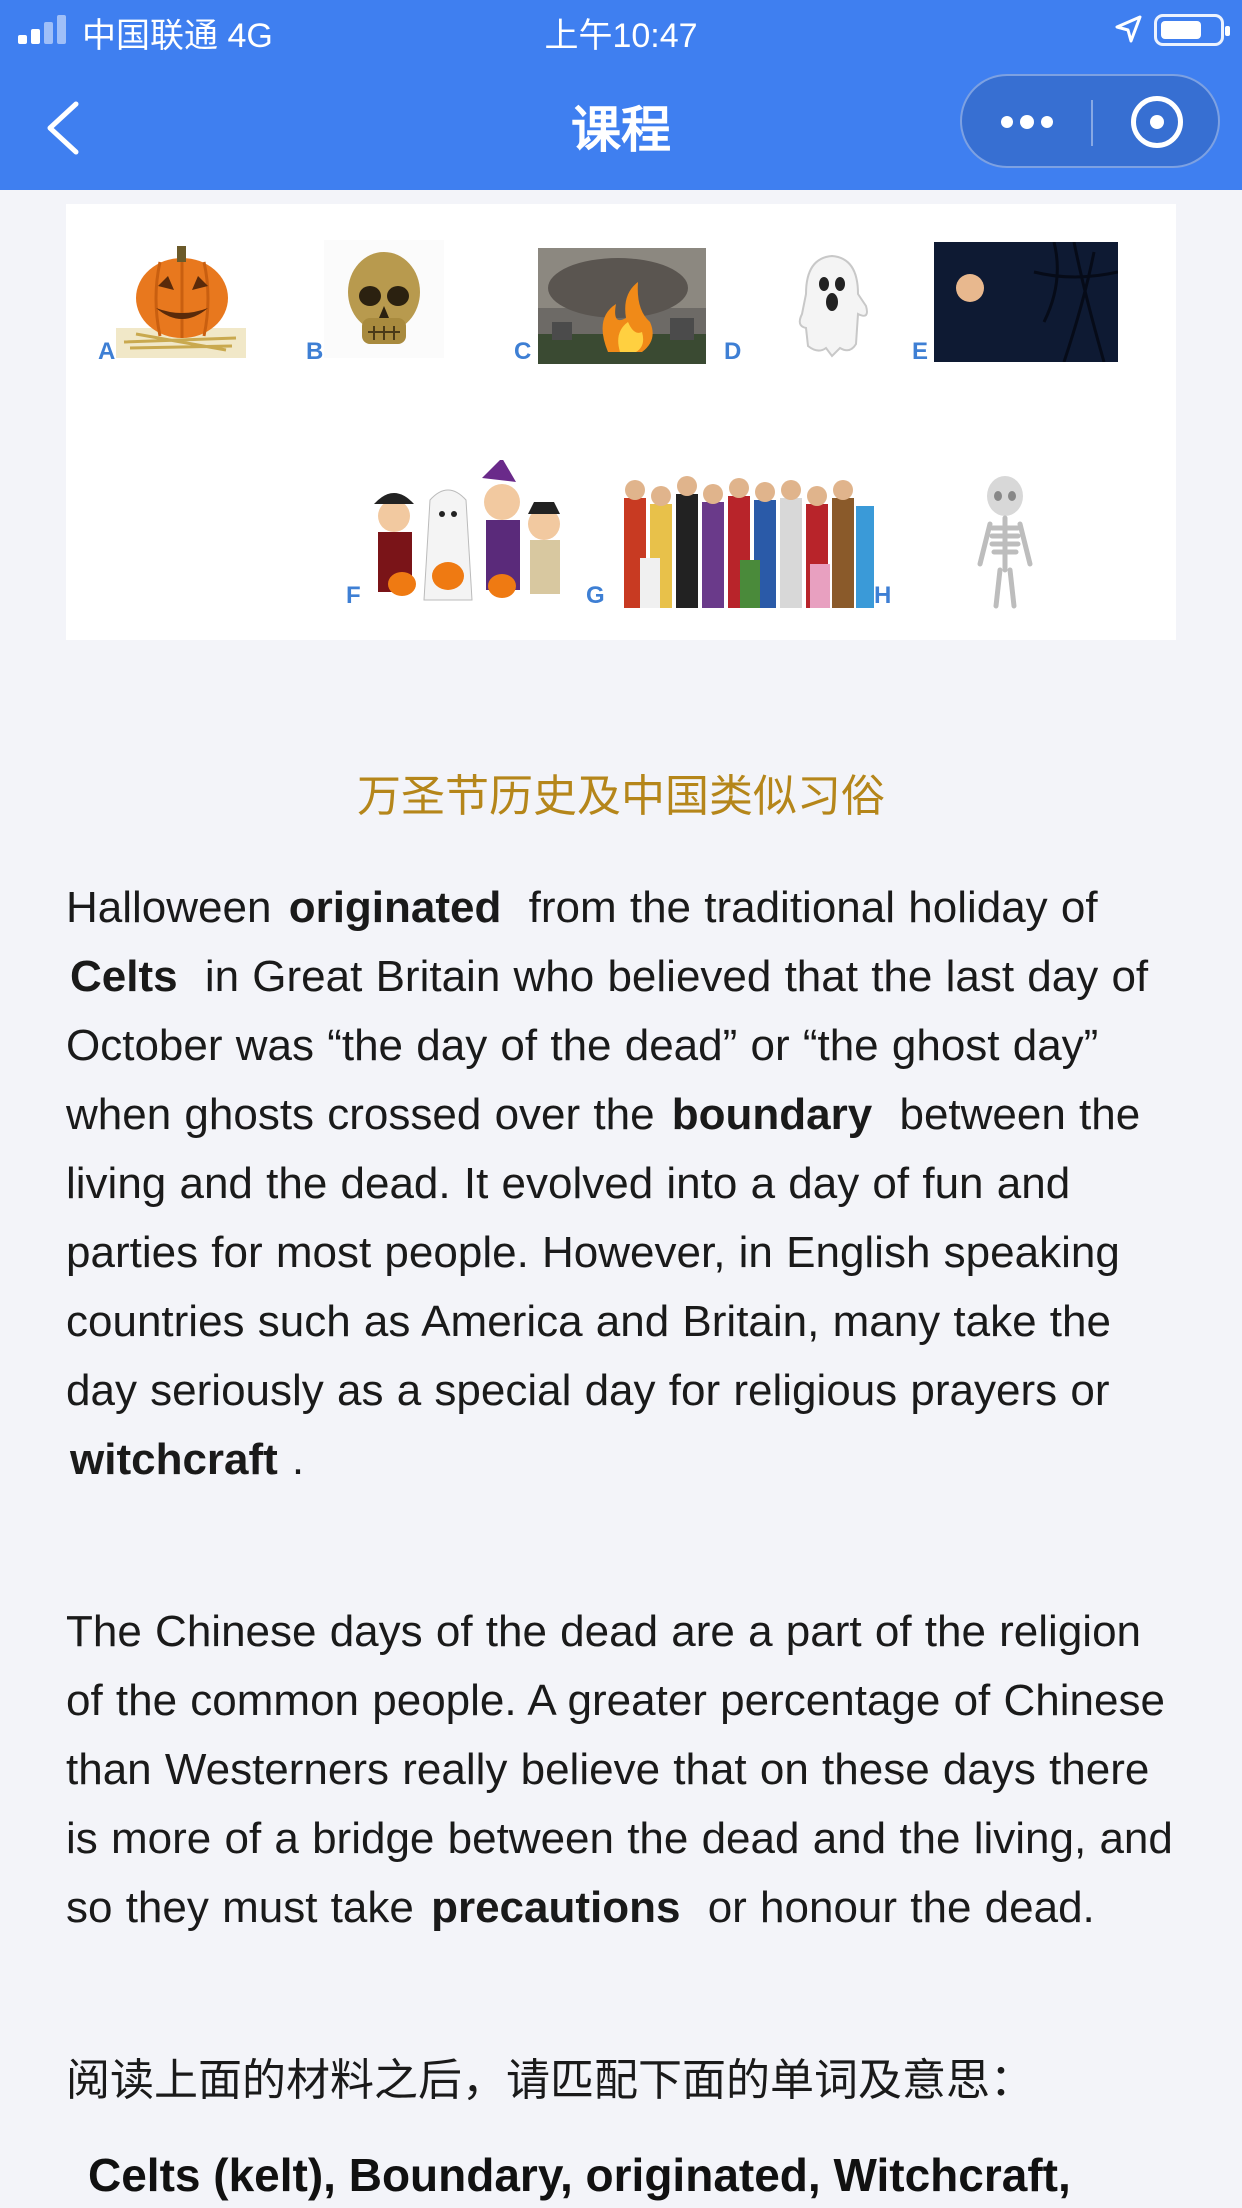 This screenshot has height=2208, width=1242. Describe the element at coordinates (467, 530) in the screenshot. I see `trick-or-treat-kids-image` at that location.